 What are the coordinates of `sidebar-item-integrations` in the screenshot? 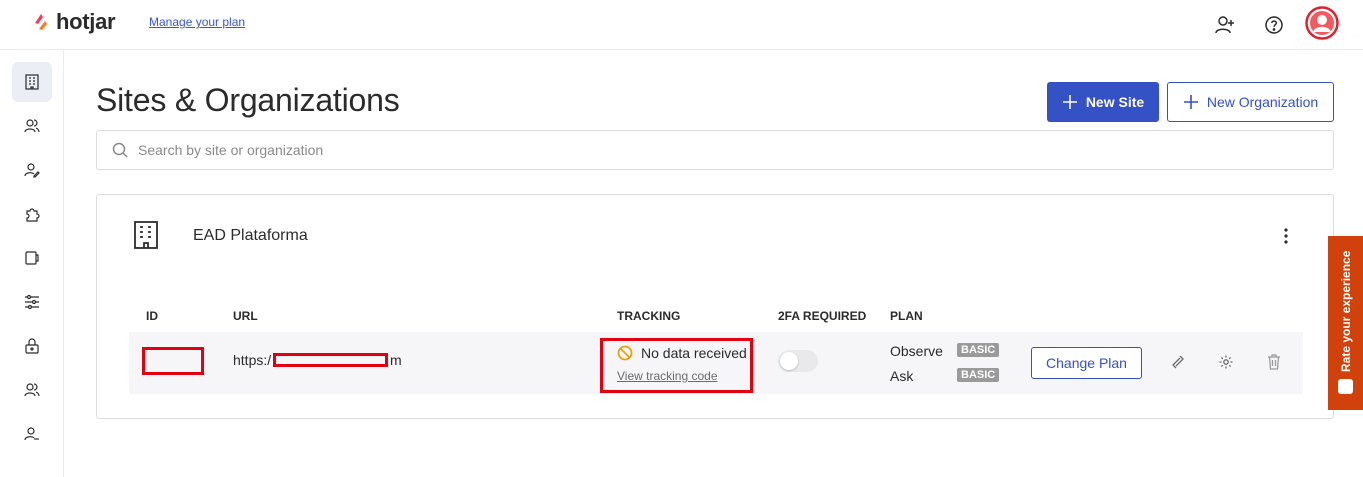 It's located at (32, 214).